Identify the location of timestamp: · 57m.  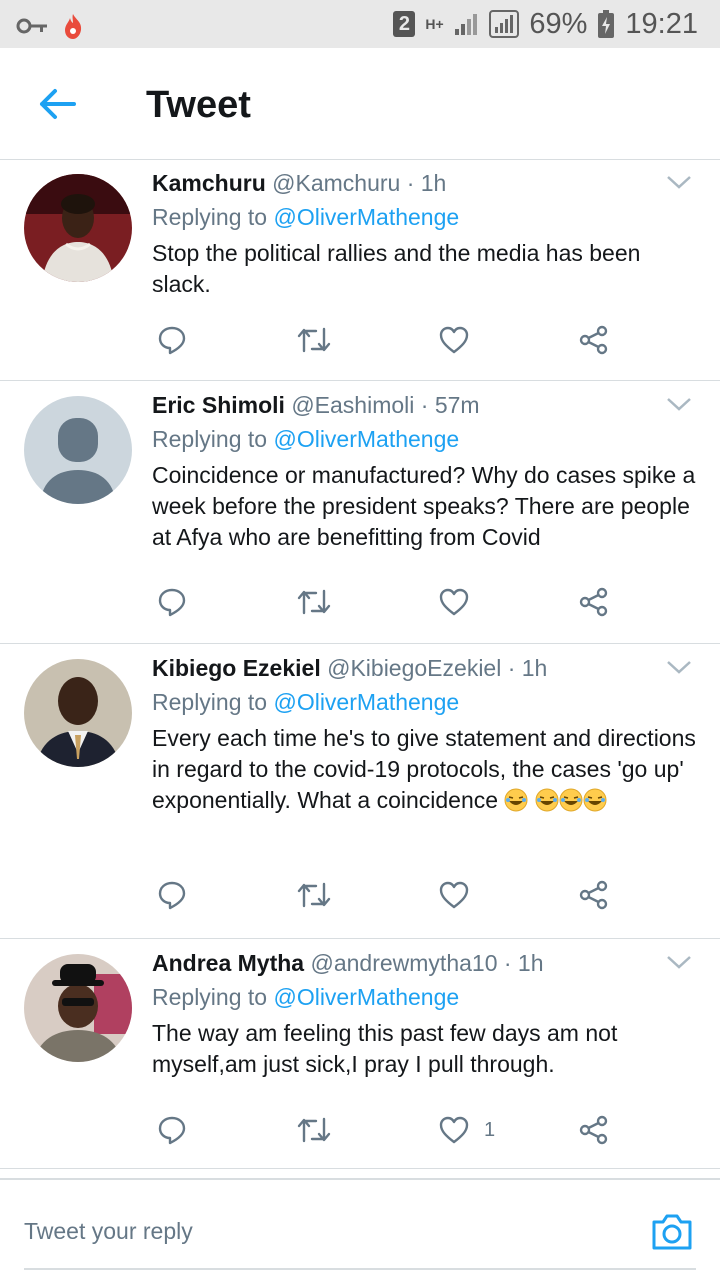
(450, 405).